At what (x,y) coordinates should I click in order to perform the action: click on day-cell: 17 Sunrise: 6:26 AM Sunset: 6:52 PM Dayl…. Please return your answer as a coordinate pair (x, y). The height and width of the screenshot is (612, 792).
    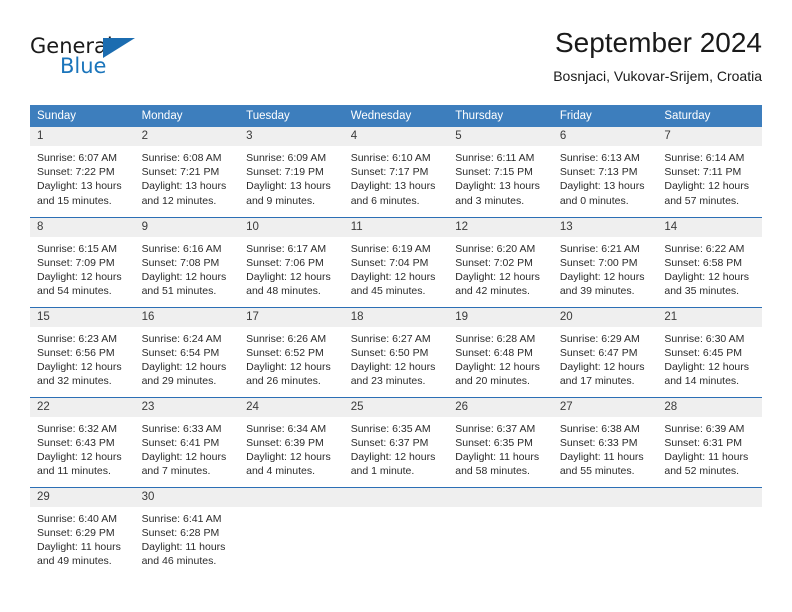
    Looking at the image, I should click on (291, 351).